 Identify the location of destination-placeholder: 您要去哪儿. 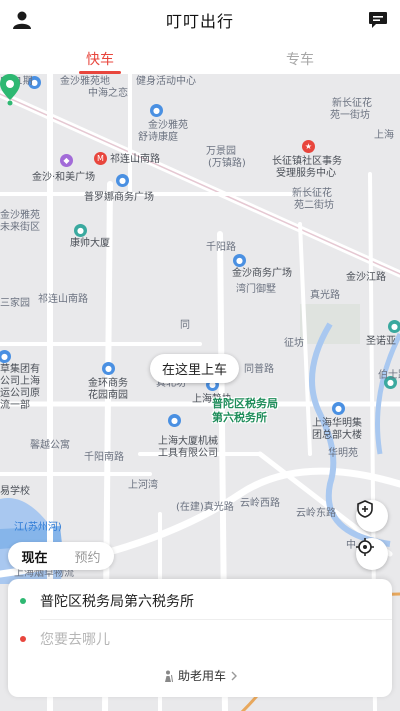
(75, 640).